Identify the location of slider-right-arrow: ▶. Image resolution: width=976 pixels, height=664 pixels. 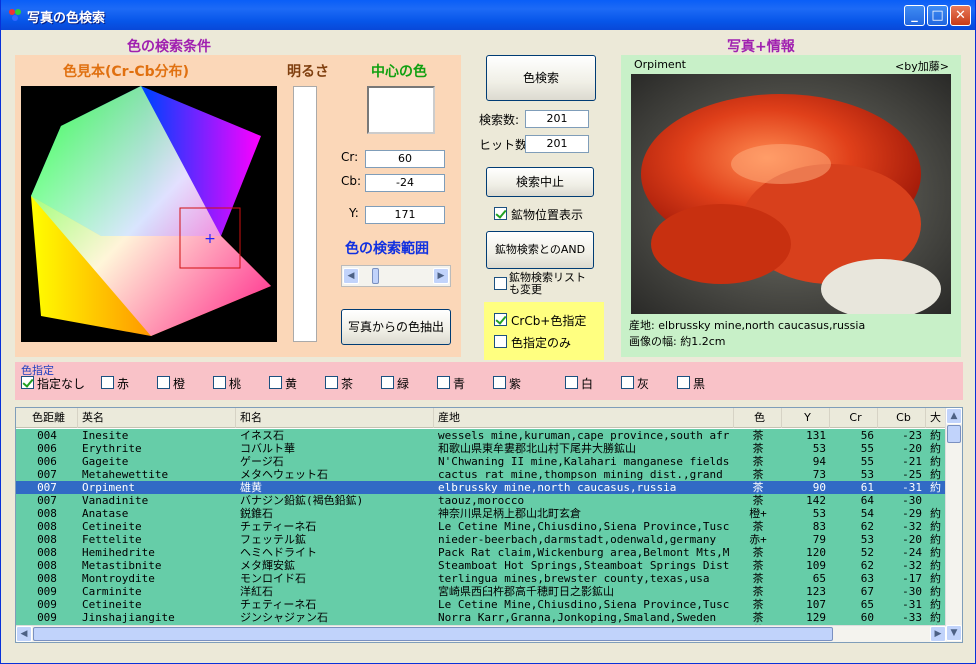
(441, 276).